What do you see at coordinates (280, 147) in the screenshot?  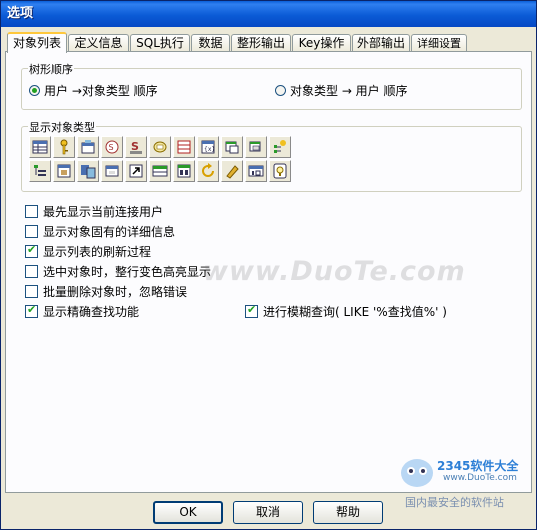 I see `user-tree-icon` at bounding box center [280, 147].